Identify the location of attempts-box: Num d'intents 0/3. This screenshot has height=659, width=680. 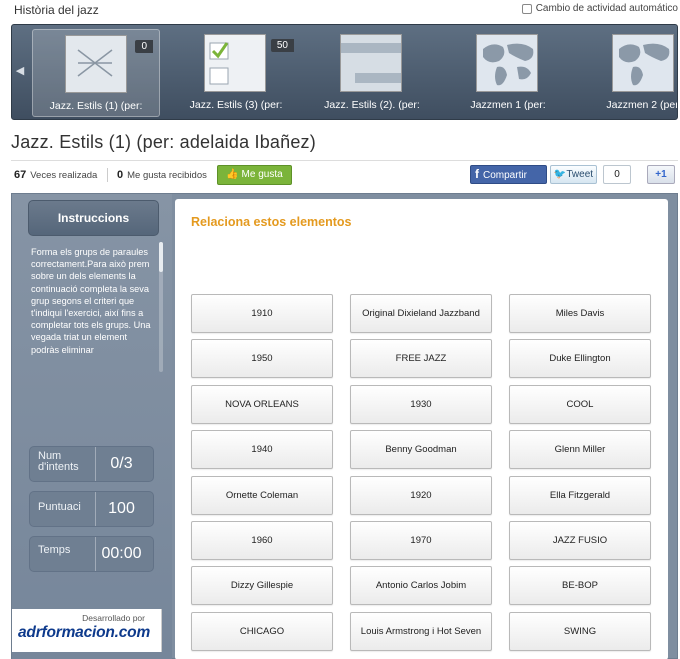
(91, 464).